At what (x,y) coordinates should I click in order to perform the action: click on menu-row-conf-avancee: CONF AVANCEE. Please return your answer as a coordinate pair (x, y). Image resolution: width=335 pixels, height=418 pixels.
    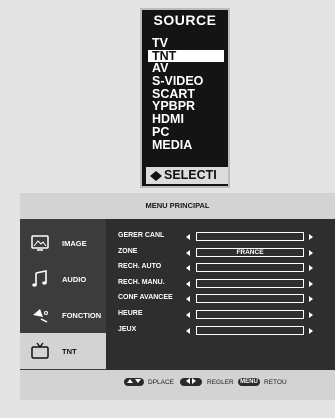
    Looking at the image, I should click on (226, 299).